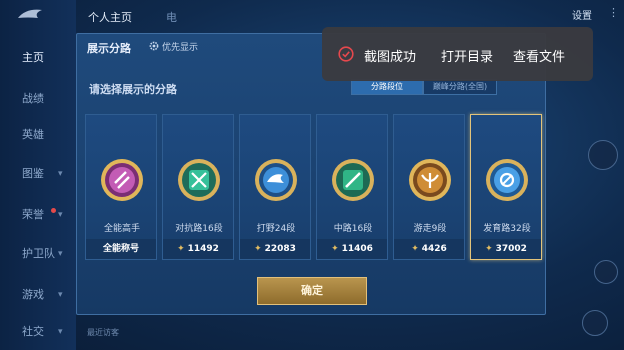 This screenshot has width=624, height=350. I want to click on lane-card-jungle: 打野24段 ✦ 22083, so click(275, 187).